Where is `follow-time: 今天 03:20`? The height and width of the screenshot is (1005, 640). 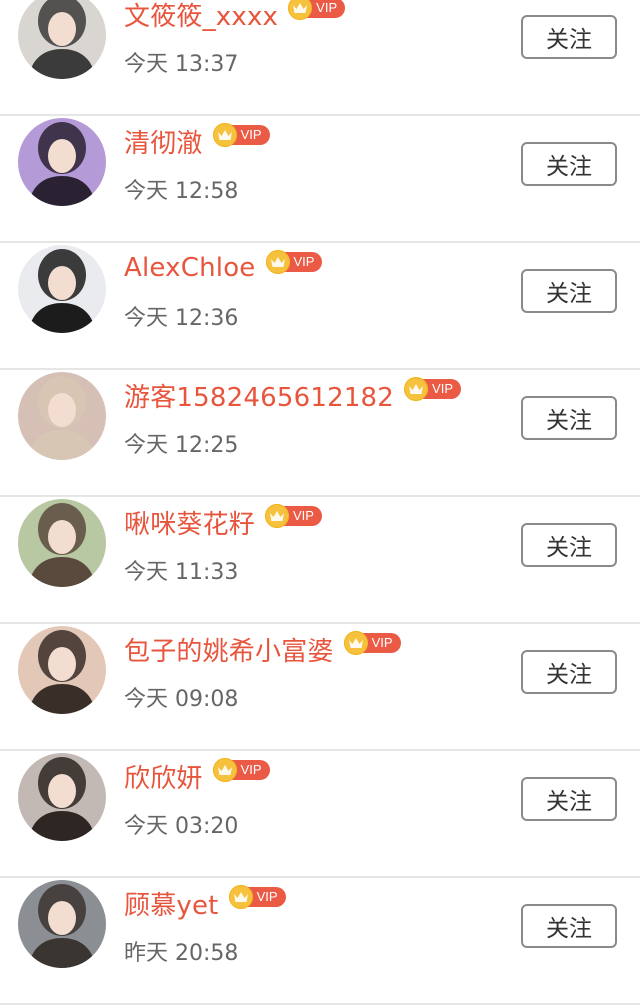 follow-time: 今天 03:20 is located at coordinates (181, 826).